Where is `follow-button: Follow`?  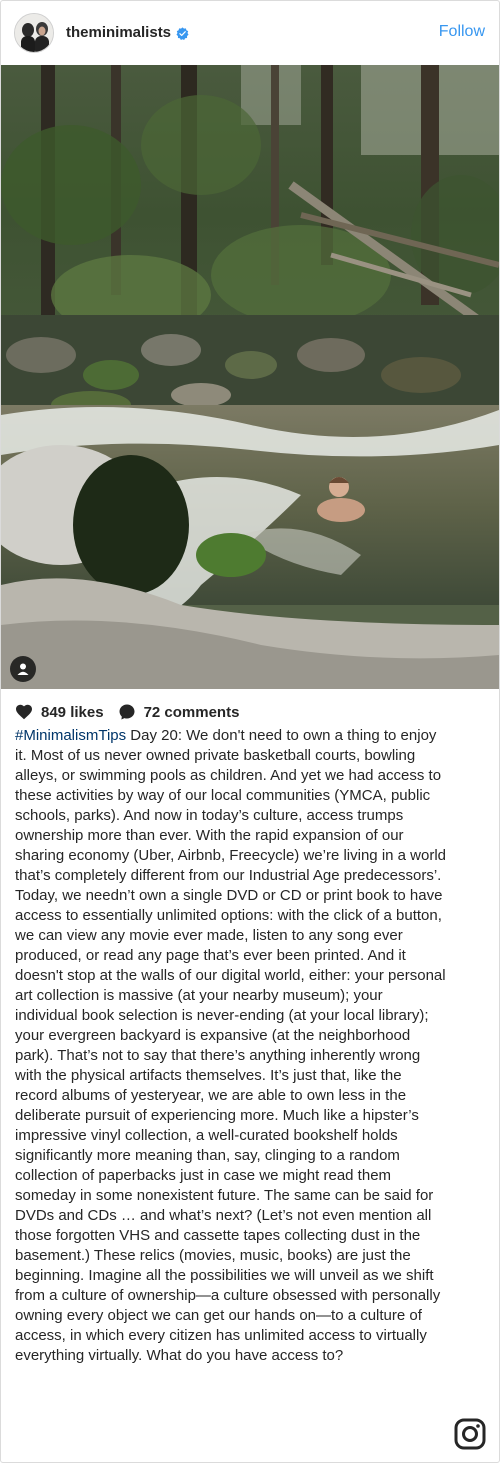 follow-button: Follow is located at coordinates (462, 32).